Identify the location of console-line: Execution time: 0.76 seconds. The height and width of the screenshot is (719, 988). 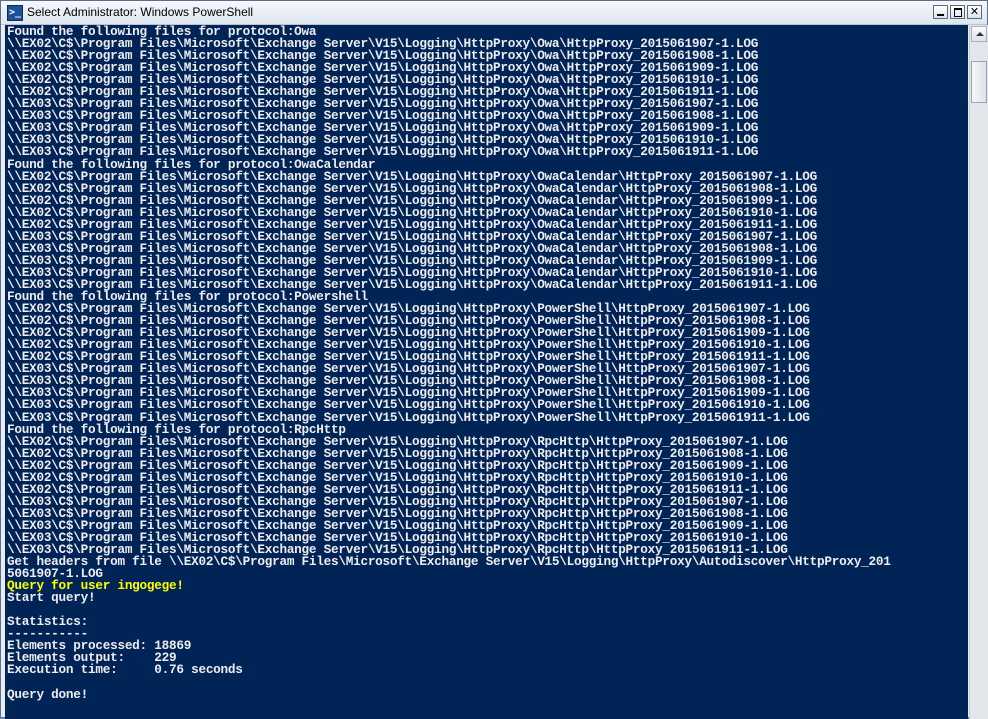
(125, 670).